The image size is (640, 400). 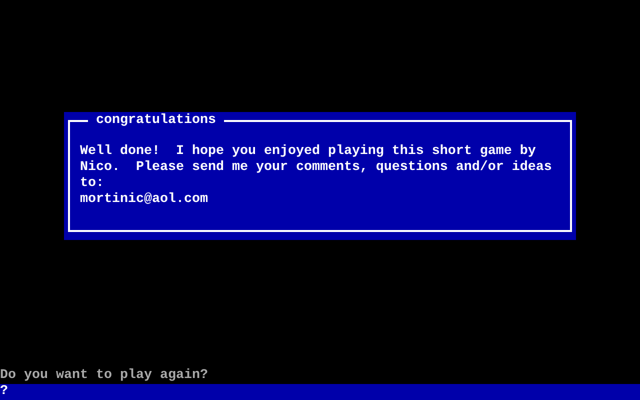 I want to click on message-line: Well done! I hope you enjoyed playing this short game by, so click(x=308, y=152).